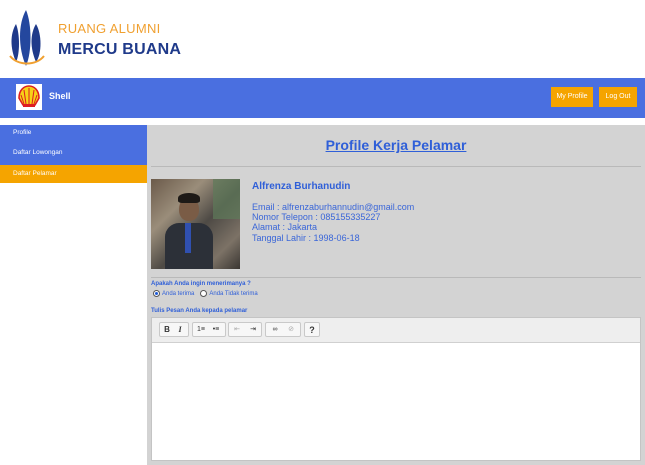 The width and height of the screenshot is (645, 465). Describe the element at coordinates (178, 294) in the screenshot. I see `accept-radio-label: Anda terima` at that location.